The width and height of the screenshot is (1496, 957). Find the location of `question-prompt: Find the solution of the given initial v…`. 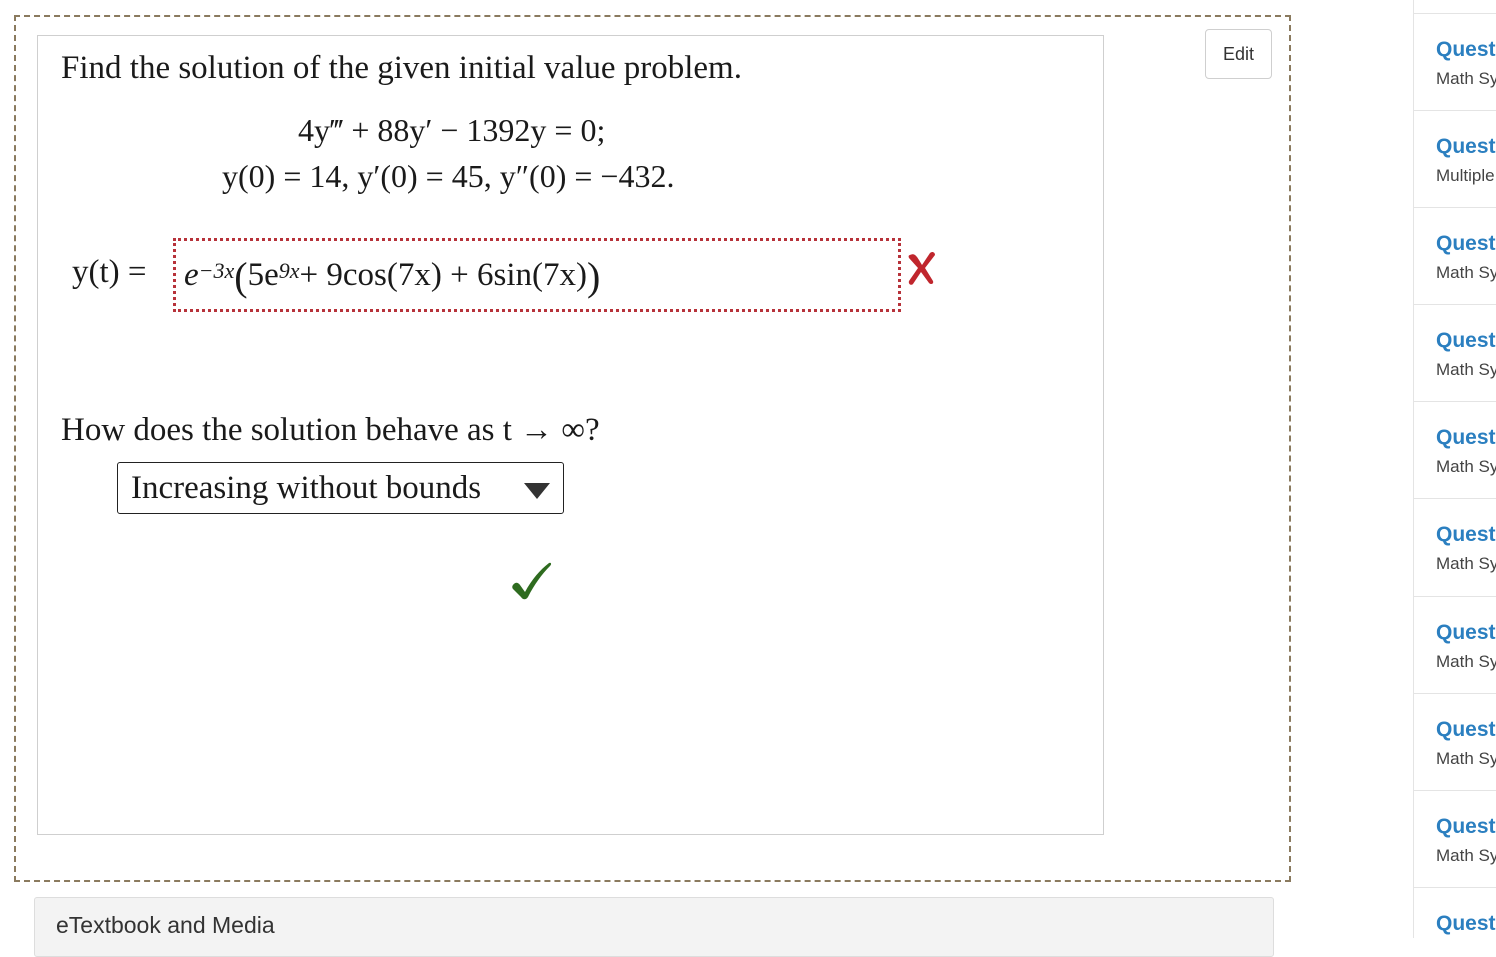

question-prompt: Find the solution of the given initial v… is located at coordinates (401, 68).